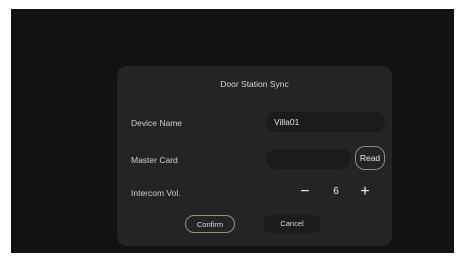 The image size is (464, 262). What do you see at coordinates (370, 158) in the screenshot?
I see `read-card-button: Read` at bounding box center [370, 158].